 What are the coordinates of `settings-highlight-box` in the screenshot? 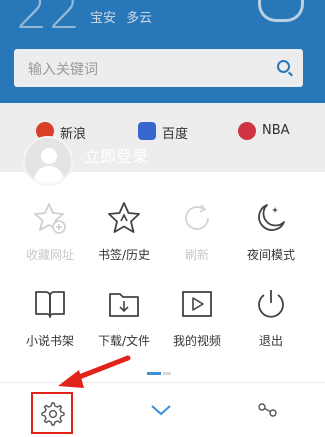 It's located at (52, 413).